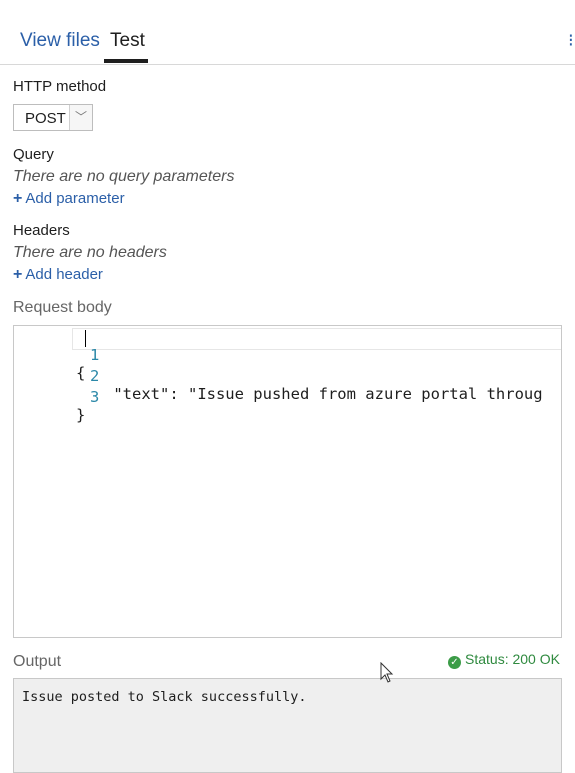 The image size is (575, 773). What do you see at coordinates (37, 661) in the screenshot?
I see `output-label: Output` at bounding box center [37, 661].